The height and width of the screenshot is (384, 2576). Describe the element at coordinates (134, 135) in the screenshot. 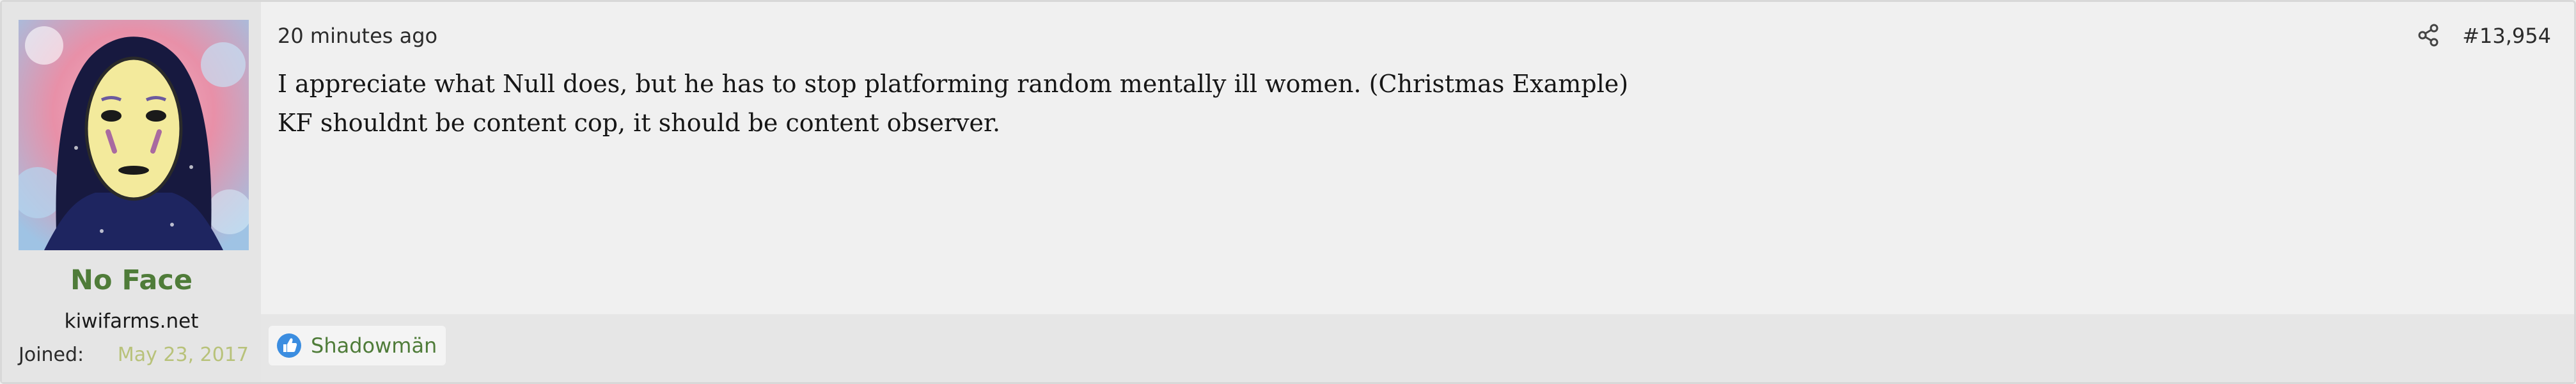

I see `avatar` at that location.